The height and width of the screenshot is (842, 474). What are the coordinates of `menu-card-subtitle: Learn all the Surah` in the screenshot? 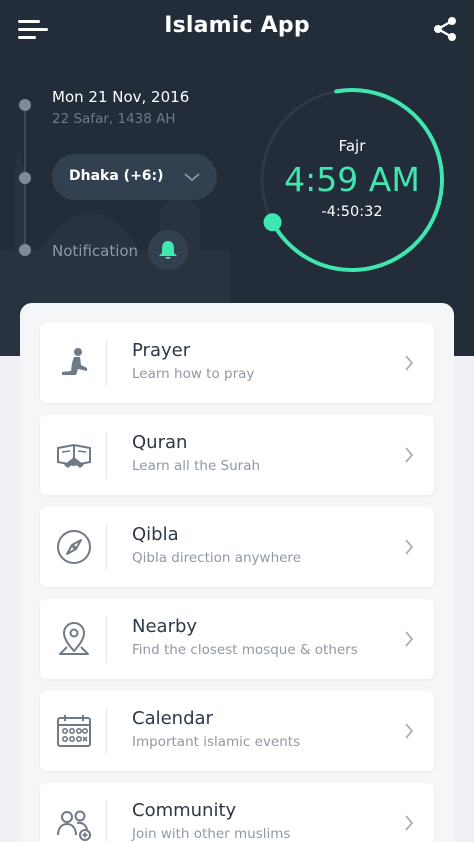 It's located at (196, 466).